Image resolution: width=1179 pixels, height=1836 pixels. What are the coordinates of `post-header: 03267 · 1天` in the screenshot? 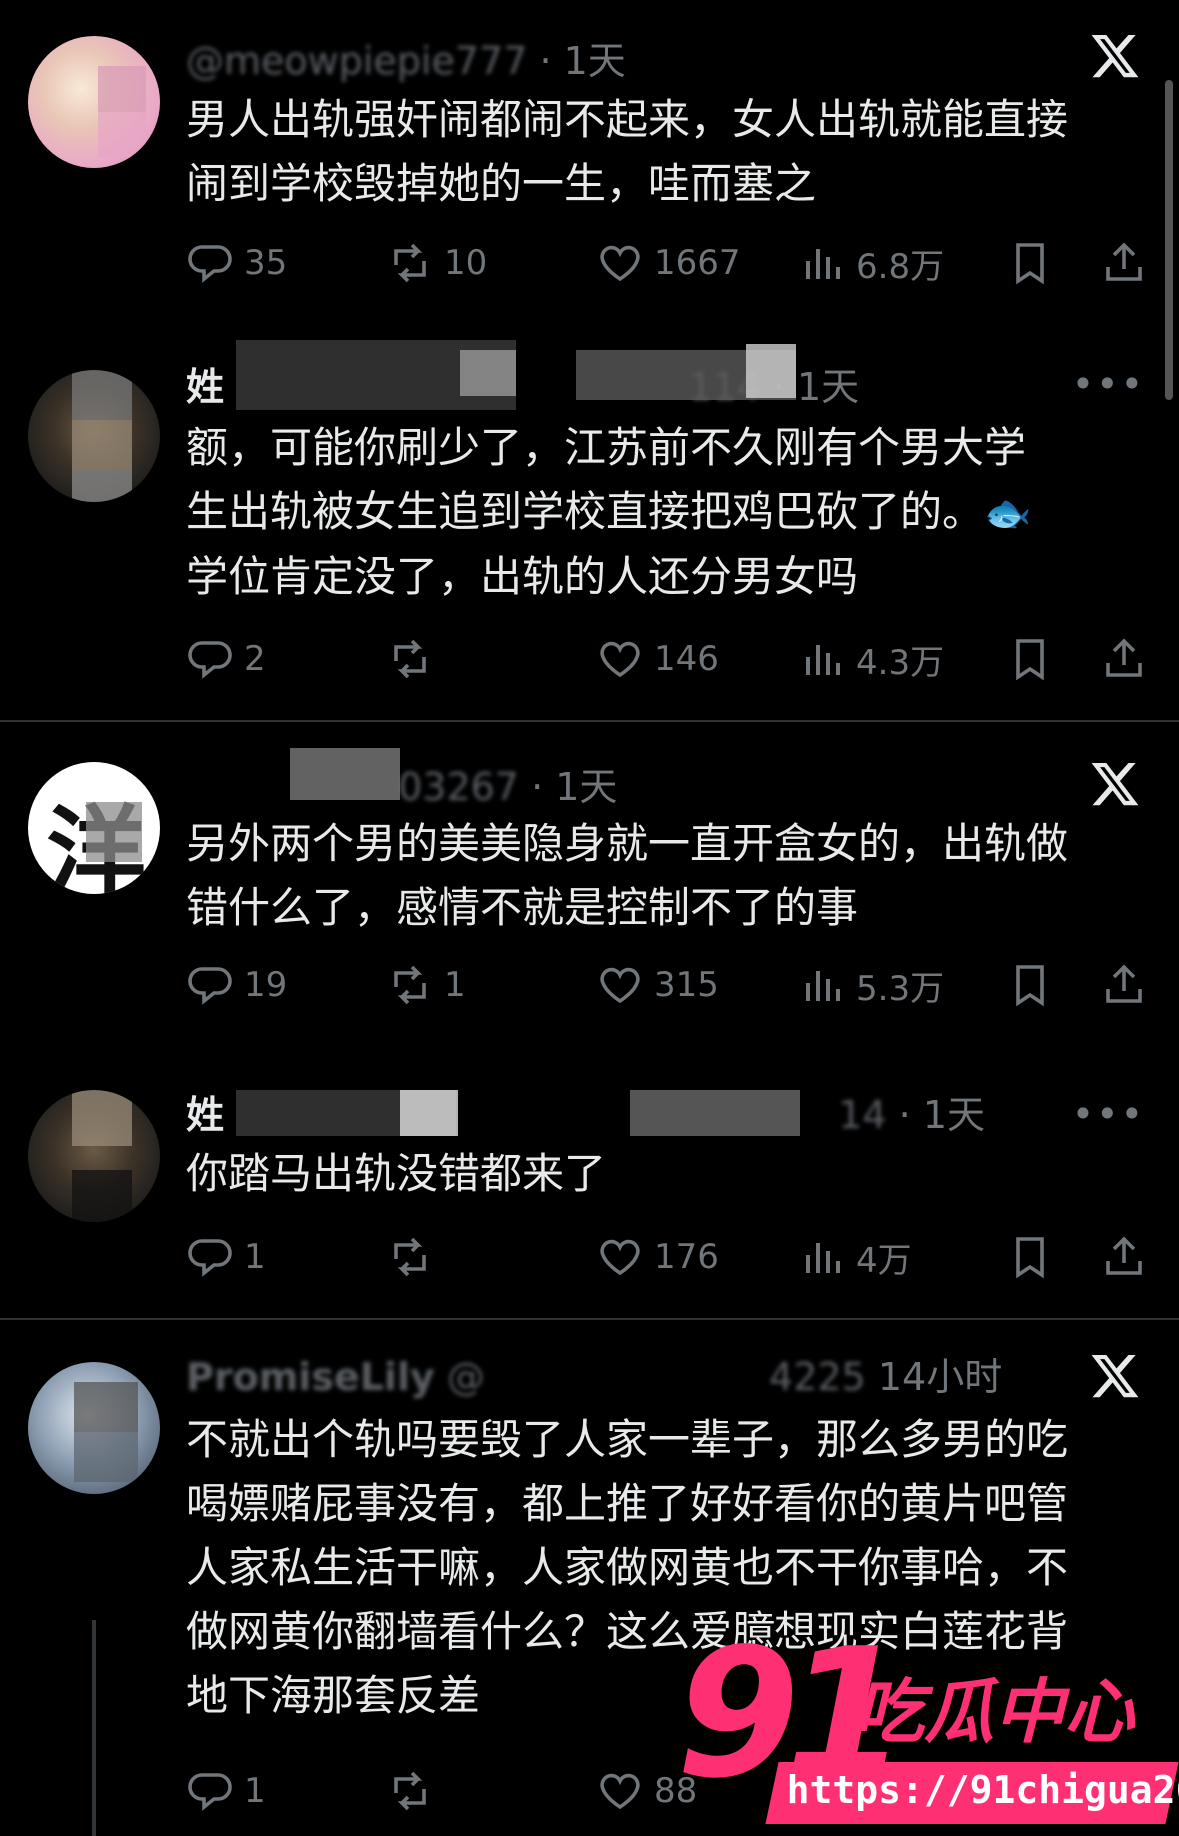 It's located at (401, 783).